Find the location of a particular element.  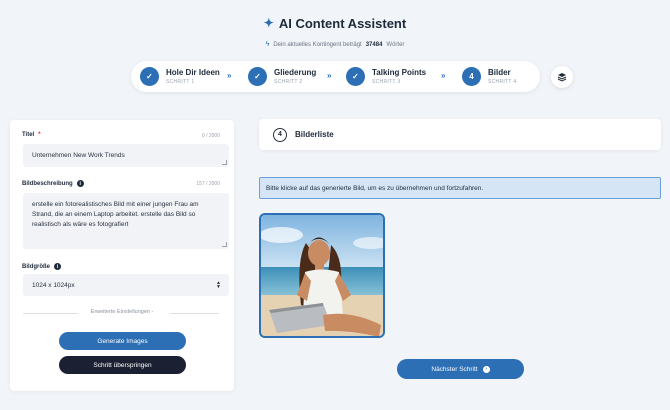

description-char-count: 157 / 2000 is located at coordinates (208, 184).